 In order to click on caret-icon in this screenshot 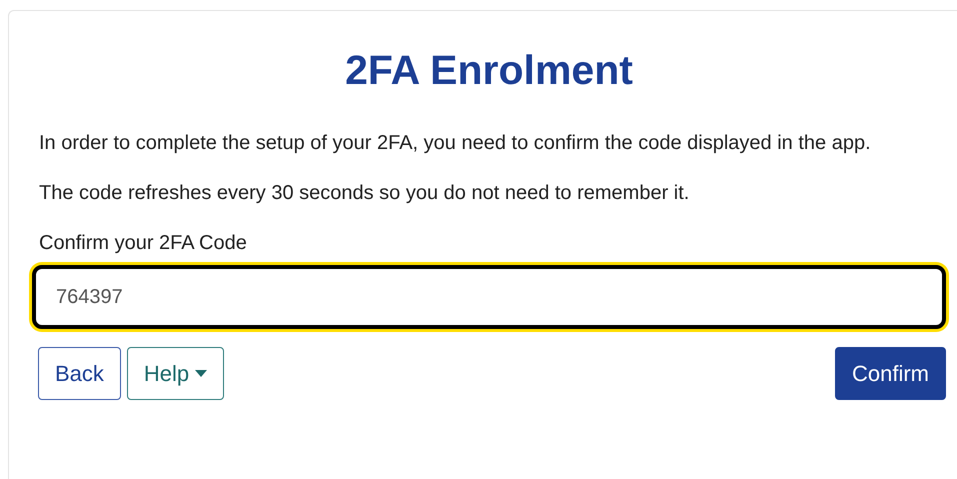, I will do `click(201, 373)`.